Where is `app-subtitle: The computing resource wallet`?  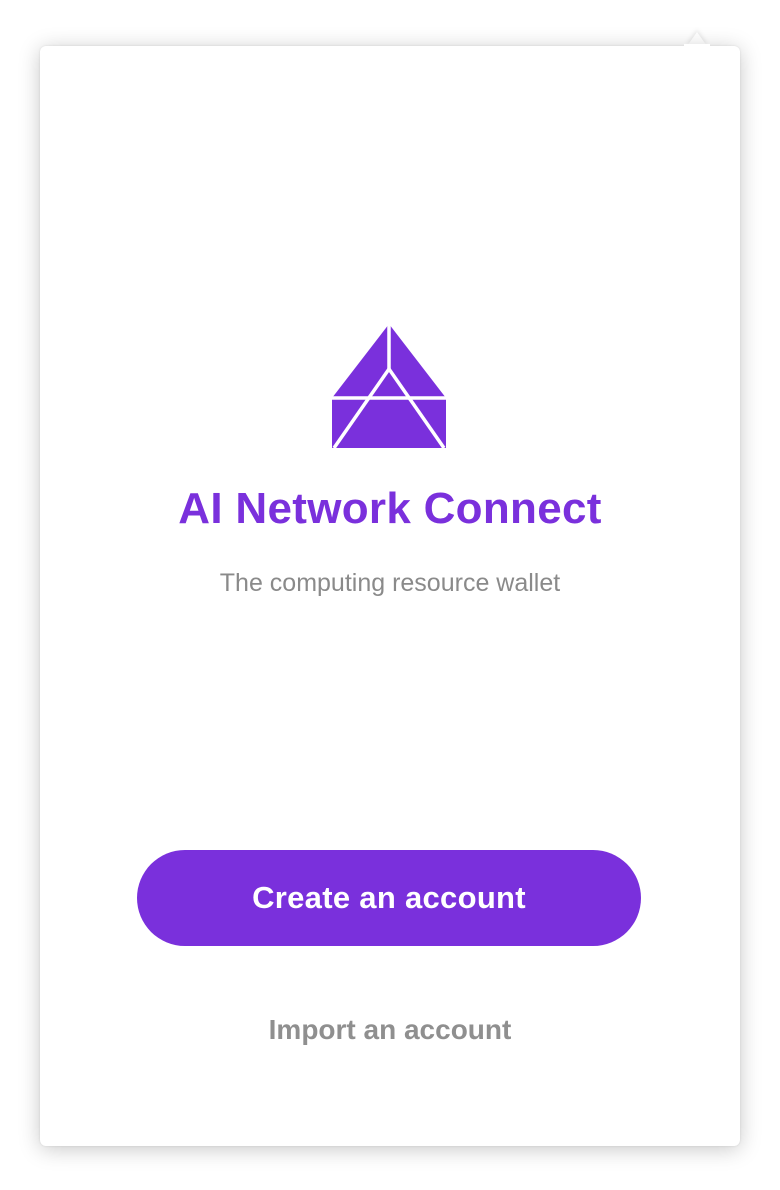
app-subtitle: The computing resource wallet is located at coordinates (390, 583).